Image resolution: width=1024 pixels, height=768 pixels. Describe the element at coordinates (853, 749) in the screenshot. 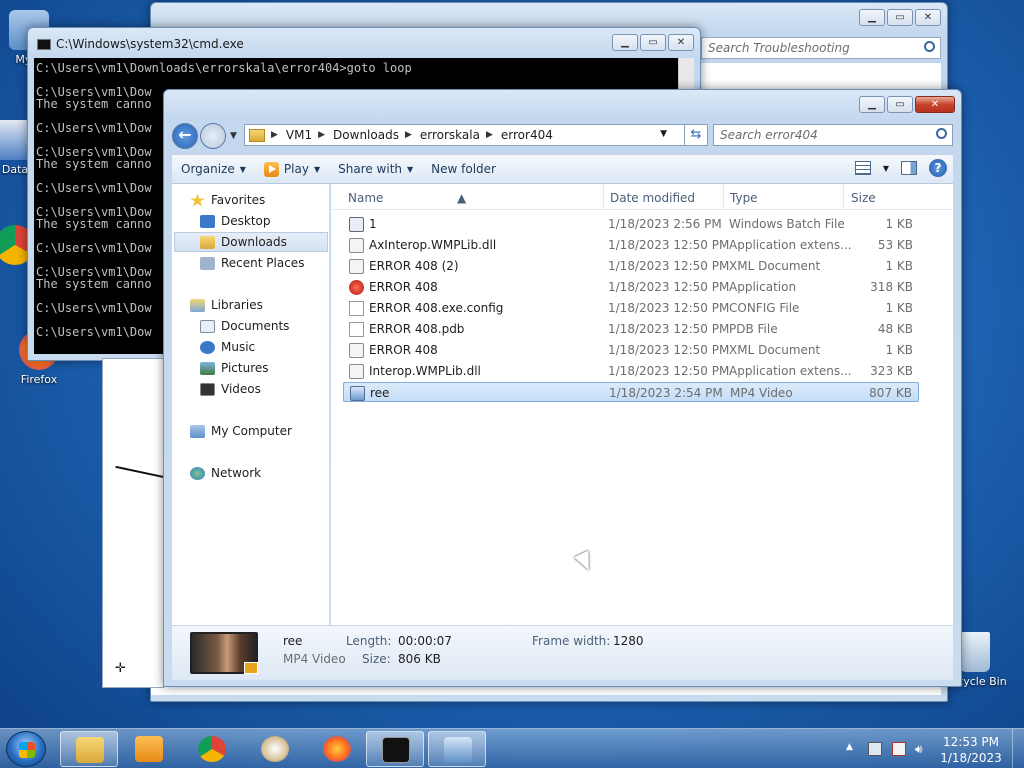

I see `show-hidden-icons-button: ▲` at that location.